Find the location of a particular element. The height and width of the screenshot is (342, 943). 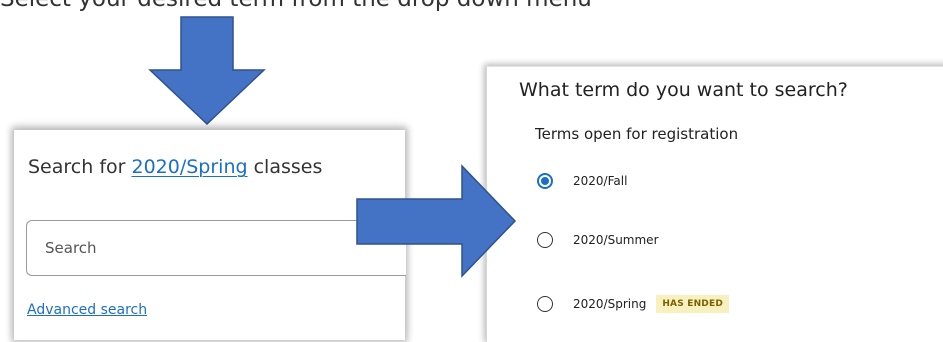

right-arrow-layer is located at coordinates (436, 221).